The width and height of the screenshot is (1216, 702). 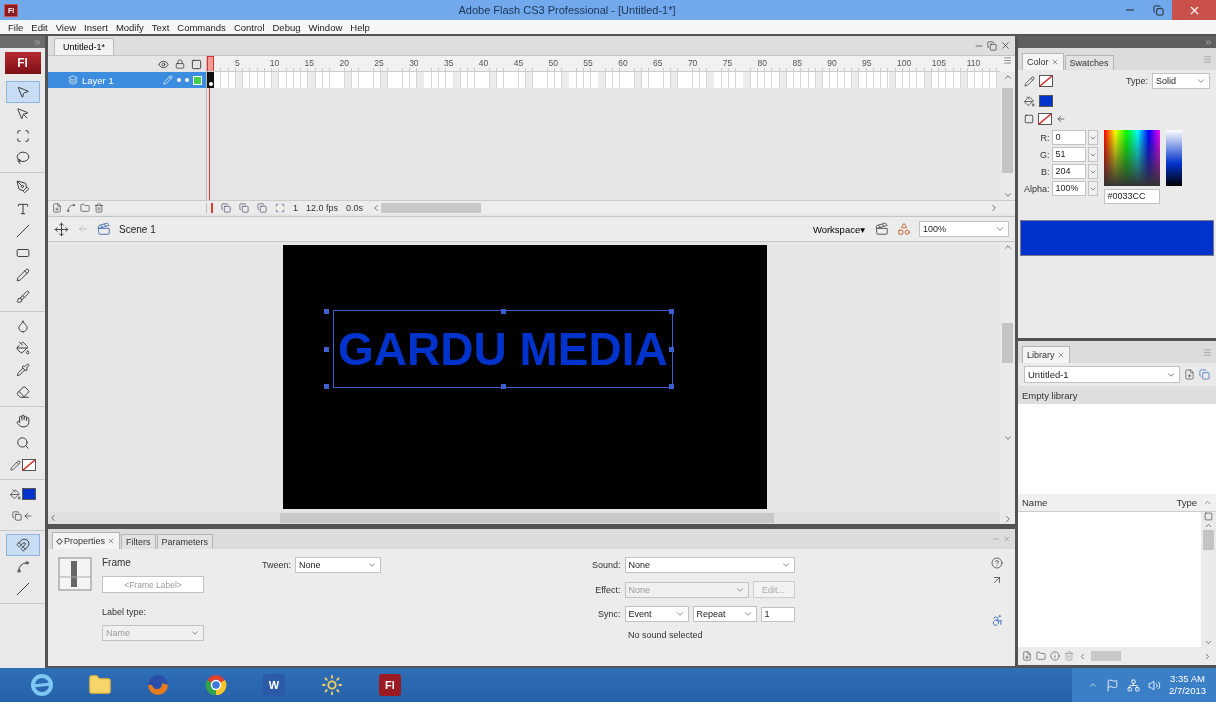 I want to click on menu-item: File, so click(x=16, y=27).